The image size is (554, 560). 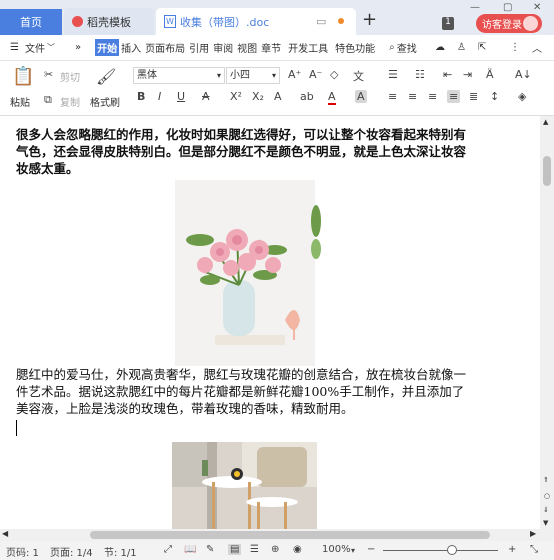 I want to click on font-size-value: 小四, so click(x=240, y=75).